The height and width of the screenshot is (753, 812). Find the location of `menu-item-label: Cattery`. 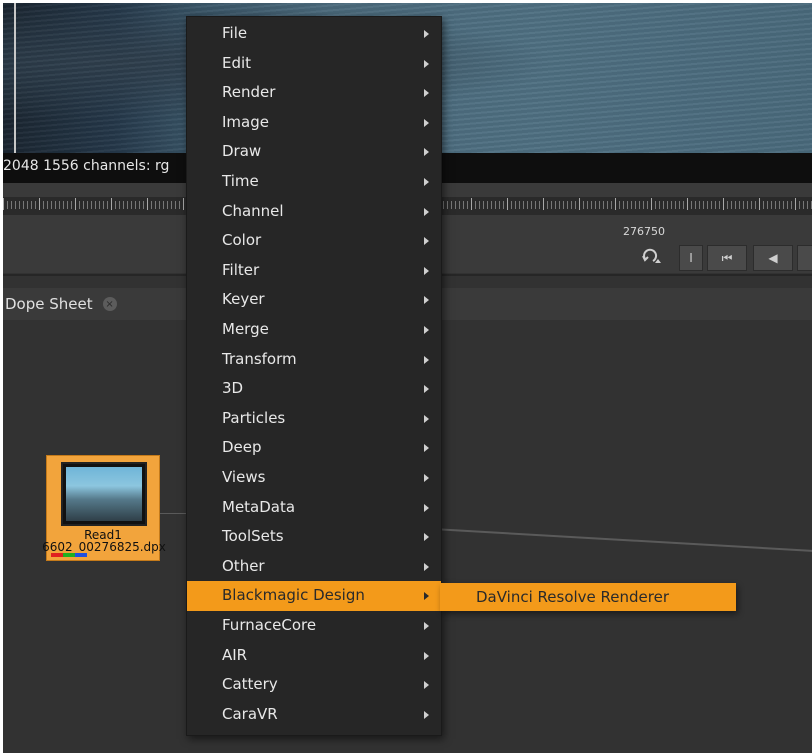

menu-item-label: Cattery is located at coordinates (250, 684).